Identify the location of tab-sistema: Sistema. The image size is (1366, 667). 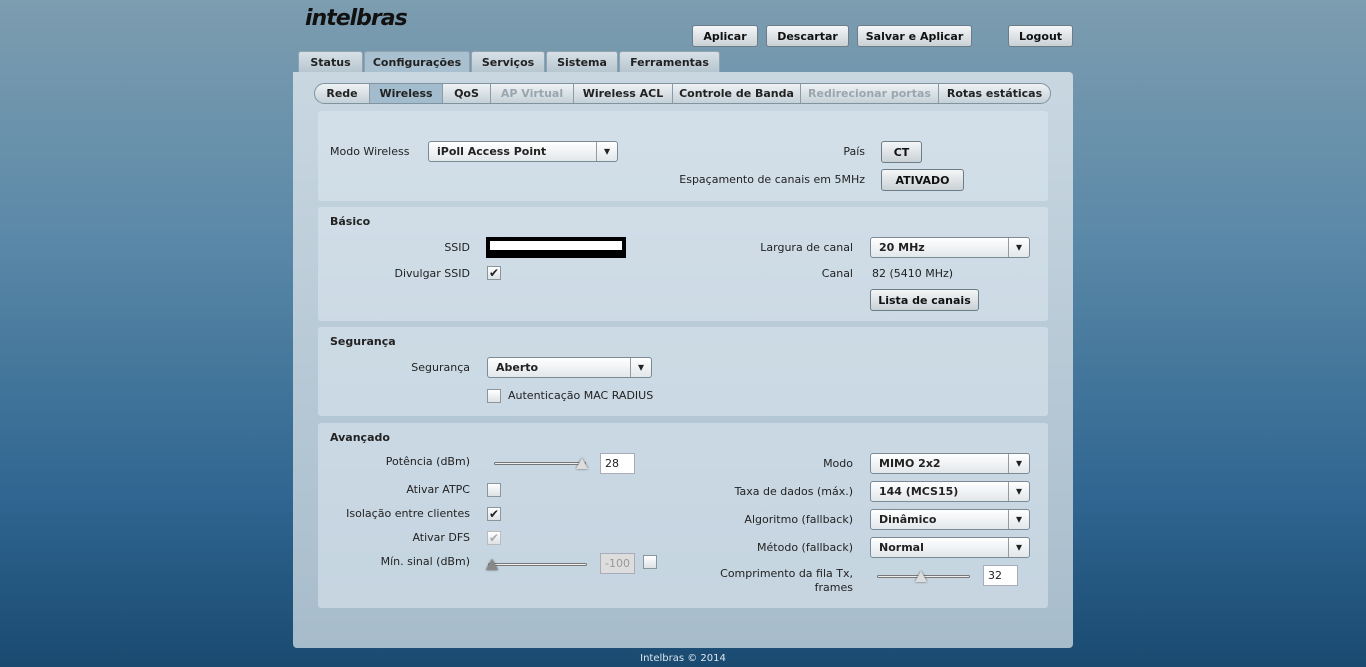
(582, 61).